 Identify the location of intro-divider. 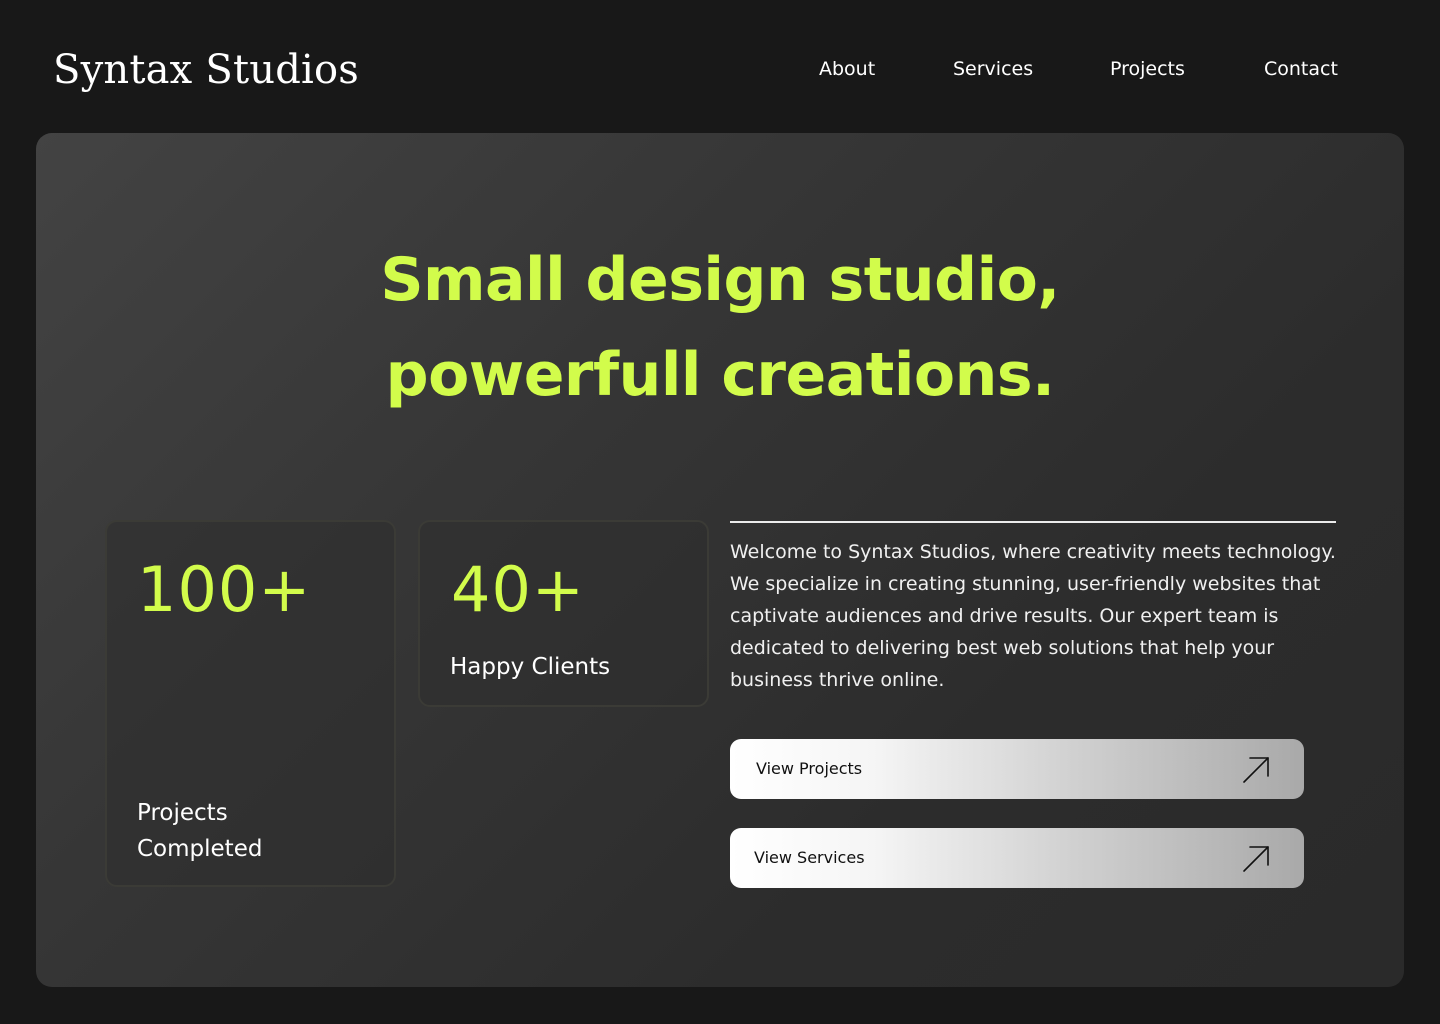
(1033, 522).